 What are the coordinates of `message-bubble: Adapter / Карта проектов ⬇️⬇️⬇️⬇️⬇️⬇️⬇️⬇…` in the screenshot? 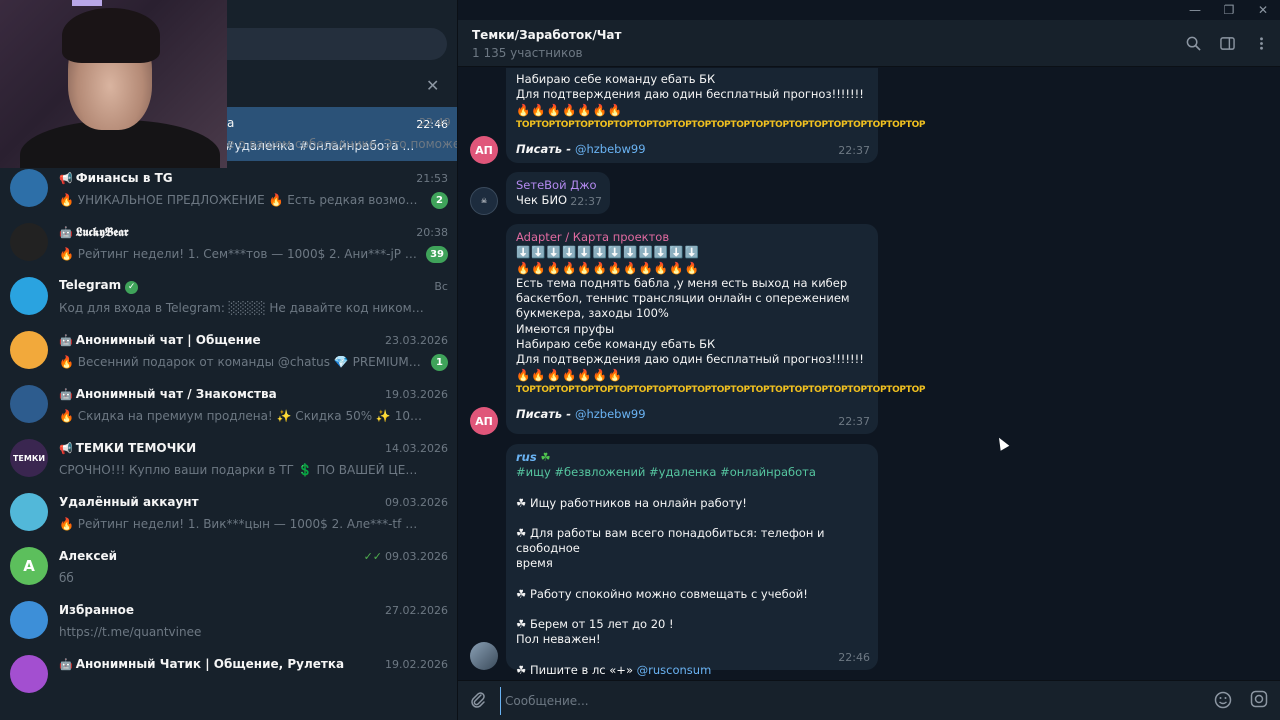 It's located at (716, 329).